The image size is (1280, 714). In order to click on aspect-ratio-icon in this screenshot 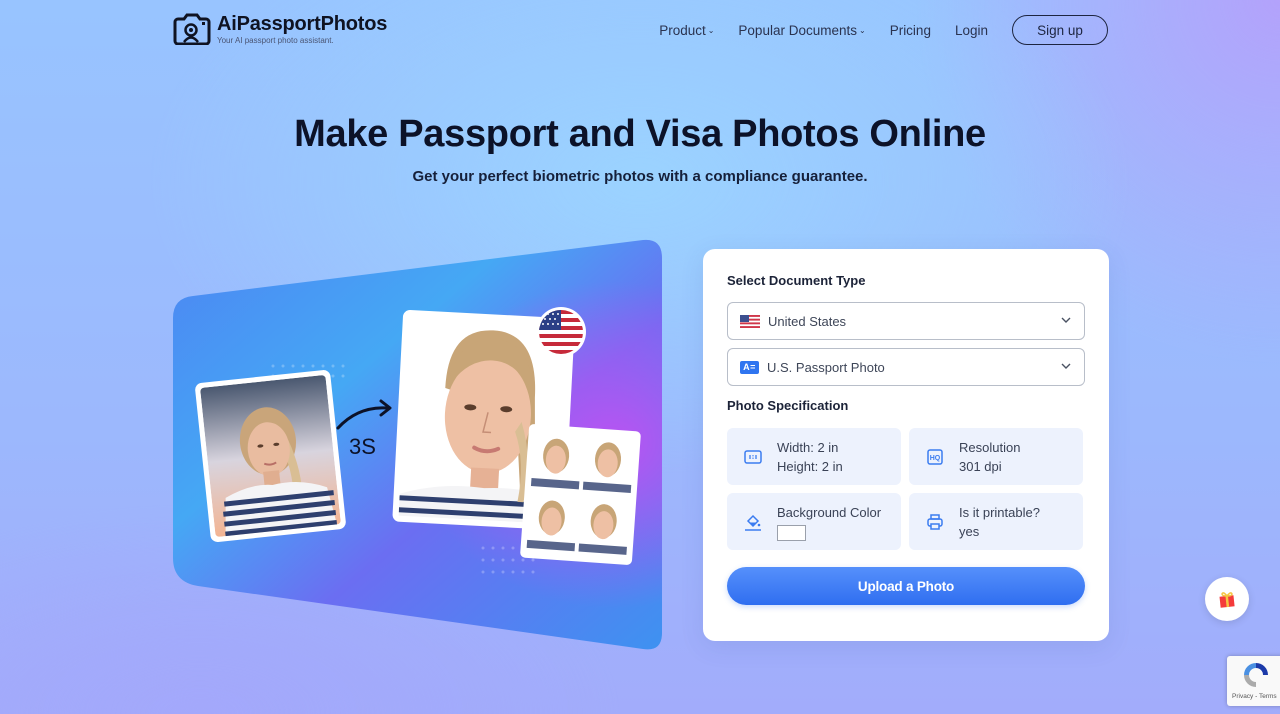, I will do `click(753, 457)`.